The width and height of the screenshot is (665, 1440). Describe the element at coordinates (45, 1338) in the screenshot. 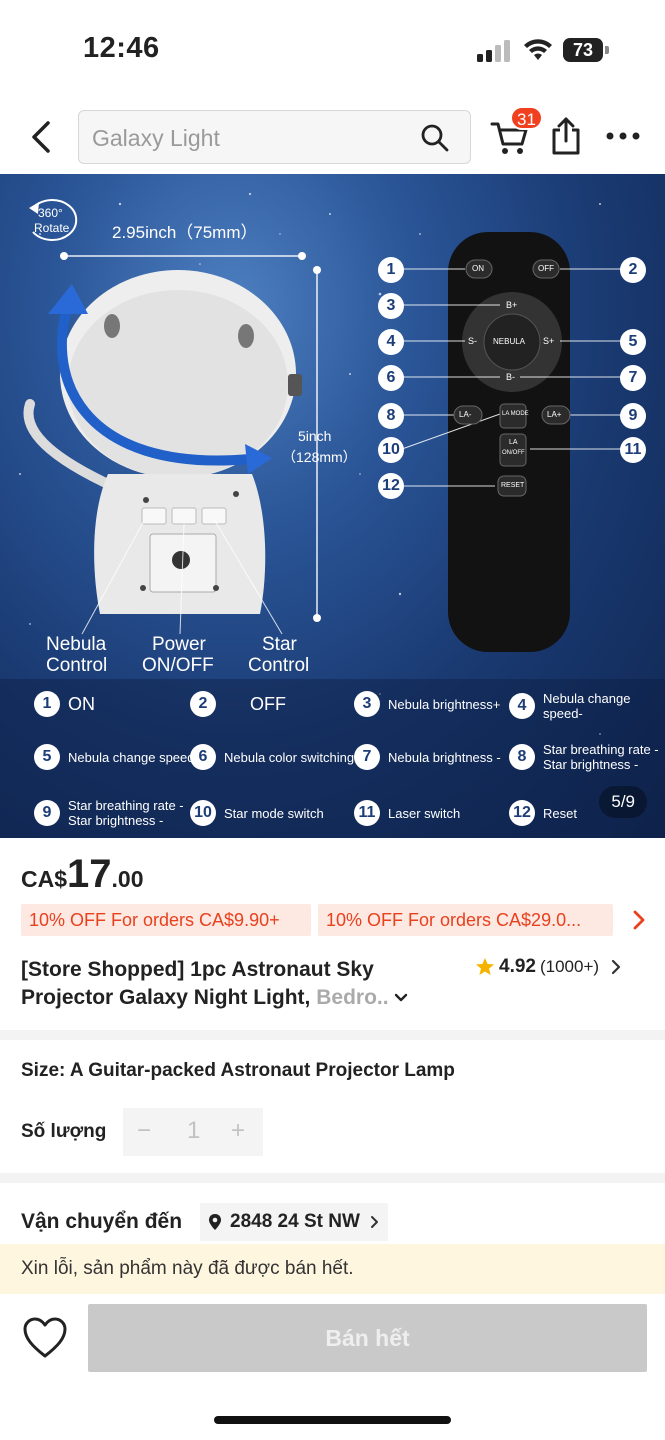

I see `heart-icon` at that location.